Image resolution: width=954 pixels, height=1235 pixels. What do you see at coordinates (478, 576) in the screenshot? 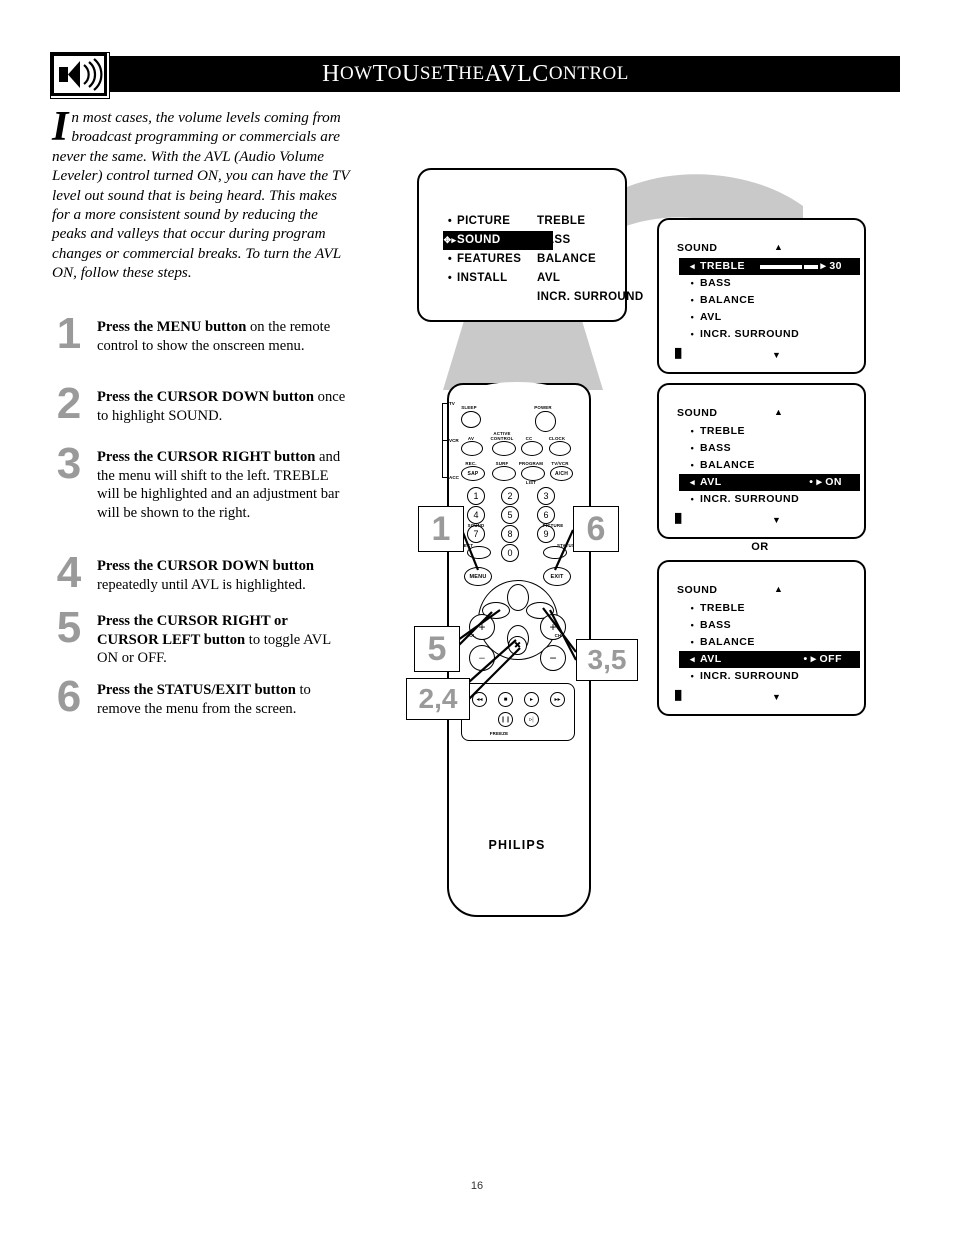
I see `menu-button: MENU` at bounding box center [478, 576].